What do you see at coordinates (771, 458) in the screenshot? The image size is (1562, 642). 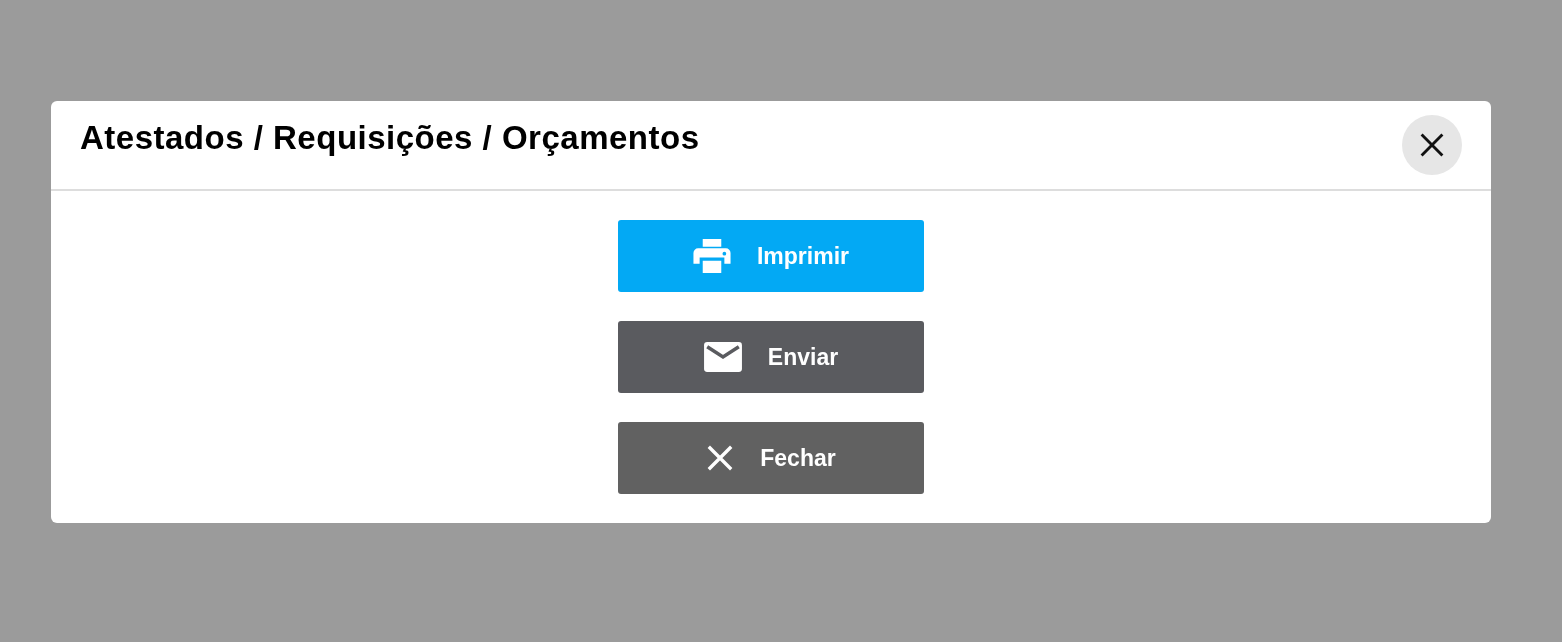 I see `close-button: Fechar` at bounding box center [771, 458].